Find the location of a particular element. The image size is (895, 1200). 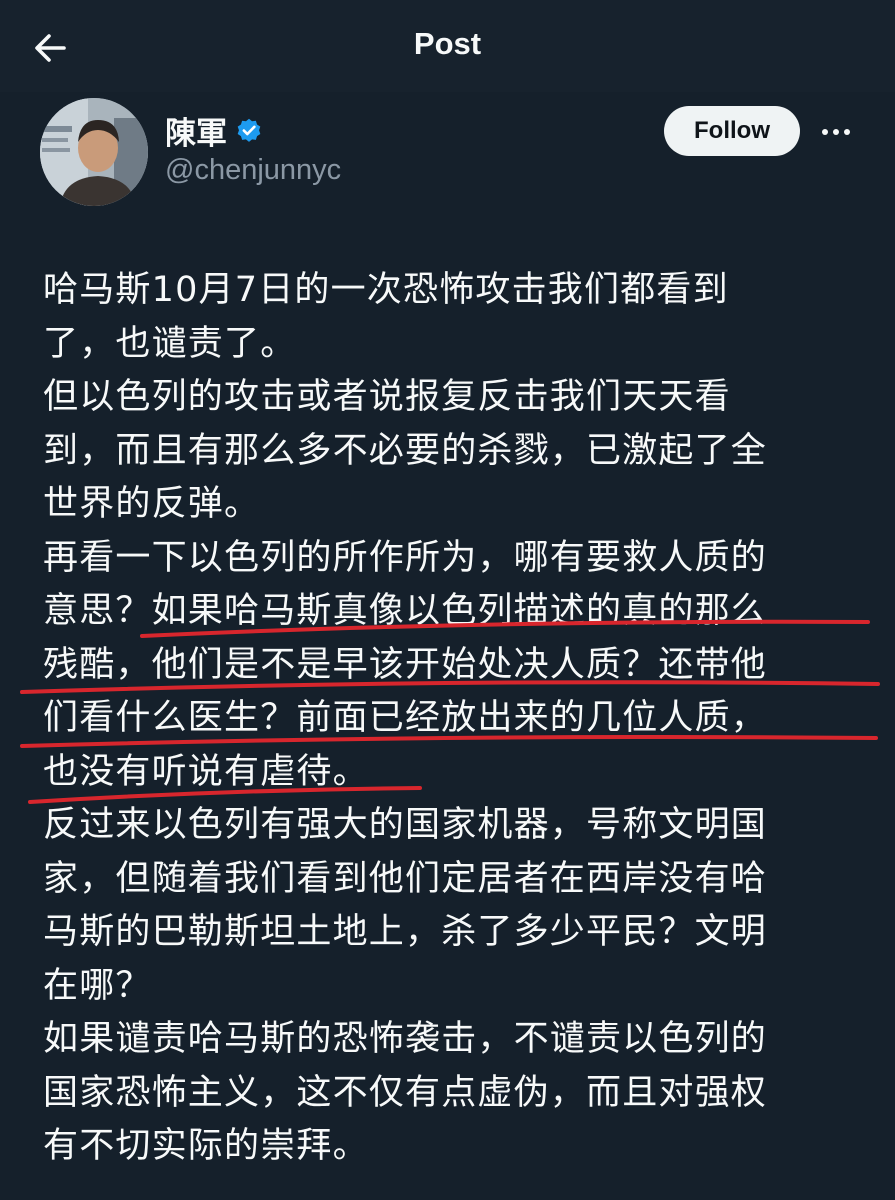

author-avatar is located at coordinates (94, 152).